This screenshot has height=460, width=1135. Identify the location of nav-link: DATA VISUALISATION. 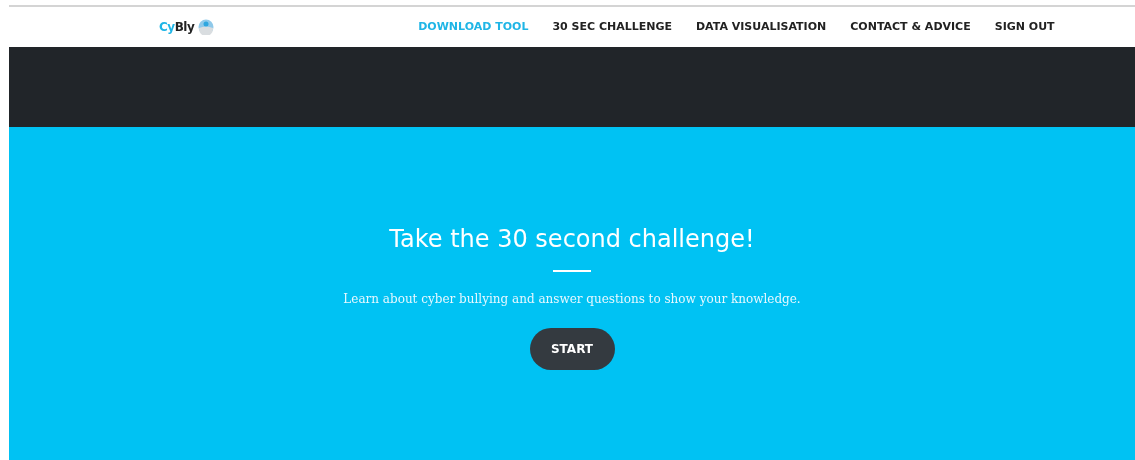
(761, 27).